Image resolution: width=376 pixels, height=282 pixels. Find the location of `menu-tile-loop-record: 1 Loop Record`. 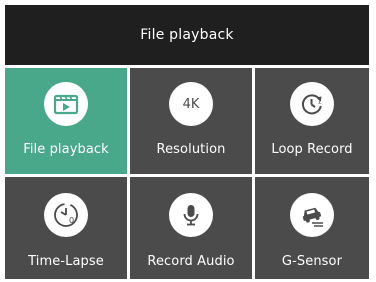

menu-tile-loop-record: 1 Loop Record is located at coordinates (312, 121).